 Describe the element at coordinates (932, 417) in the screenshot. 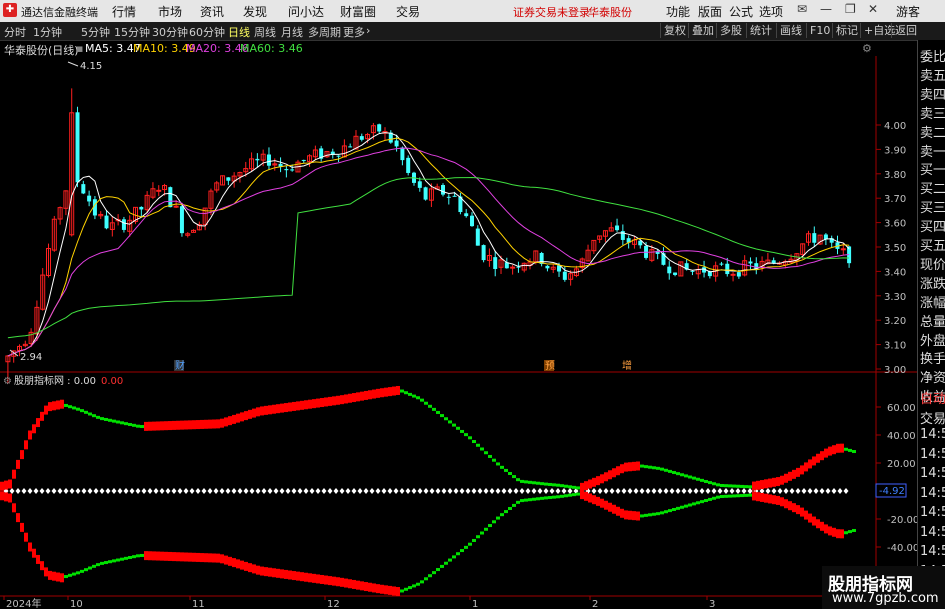

I see `tick-row-label: 交易` at that location.